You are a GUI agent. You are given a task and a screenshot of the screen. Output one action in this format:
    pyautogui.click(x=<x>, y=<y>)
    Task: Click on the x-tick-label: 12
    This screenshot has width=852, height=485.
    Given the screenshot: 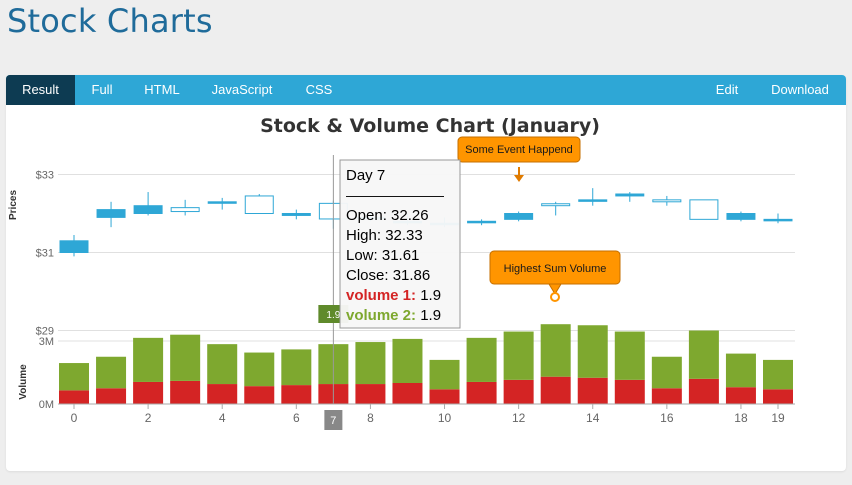 What is the action you would take?
    pyautogui.click(x=519, y=418)
    